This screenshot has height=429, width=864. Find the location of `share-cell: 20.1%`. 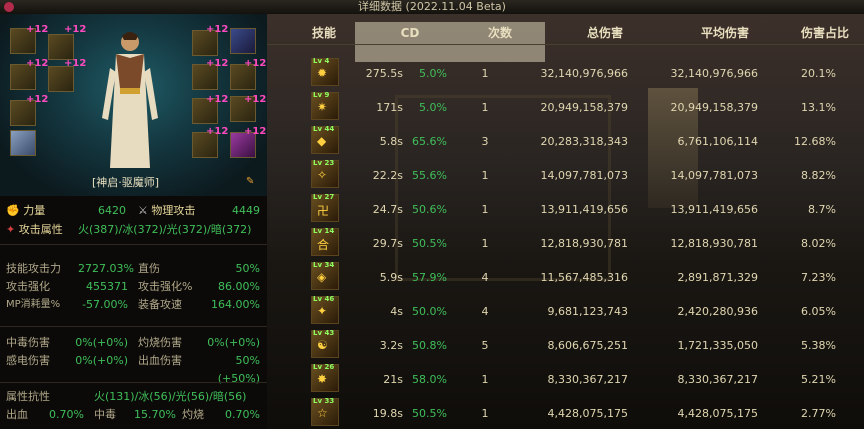

share-cell: 20.1% is located at coordinates (818, 73).